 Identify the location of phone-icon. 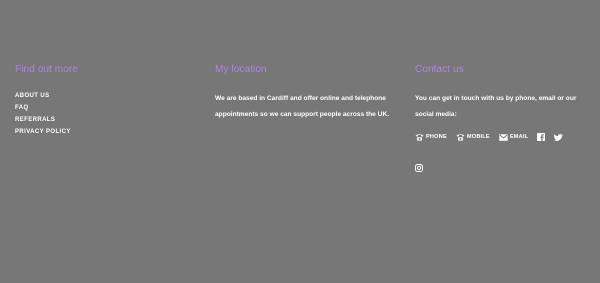
(419, 137).